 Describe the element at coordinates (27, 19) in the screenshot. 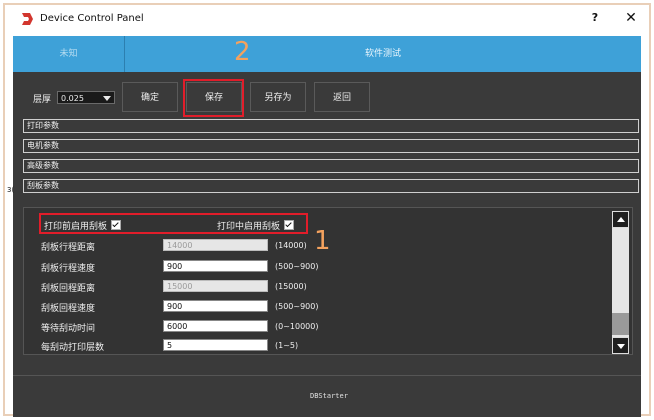

I see `app-logo-icon` at that location.